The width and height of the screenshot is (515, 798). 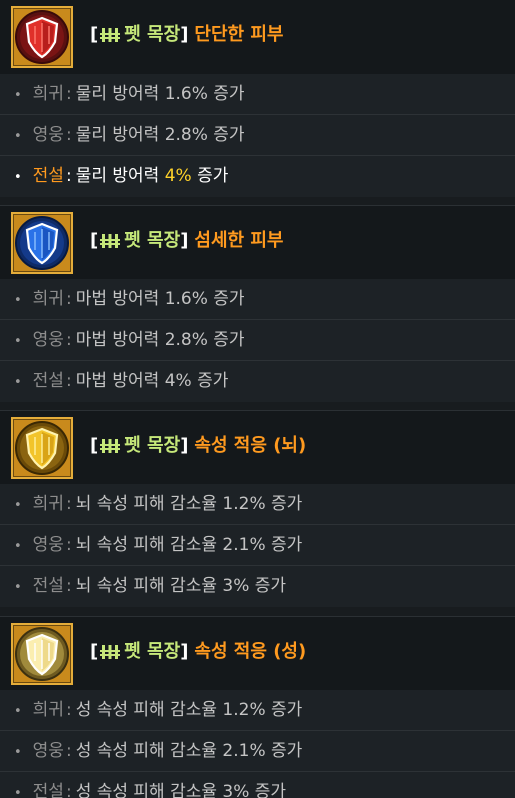 I want to click on grade-row-legendary: • 전설: 물리 방어력 4% 증가, so click(x=121, y=176).